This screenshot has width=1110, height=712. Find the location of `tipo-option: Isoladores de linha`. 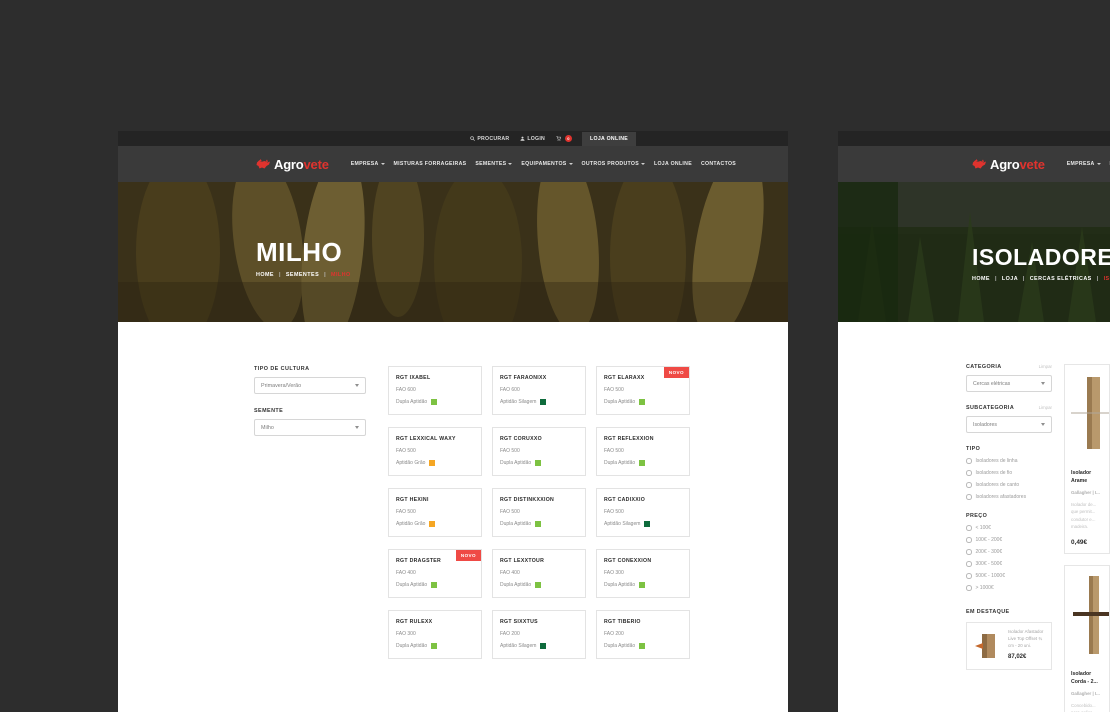

tipo-option: Isoladores de linha is located at coordinates (1009, 461).